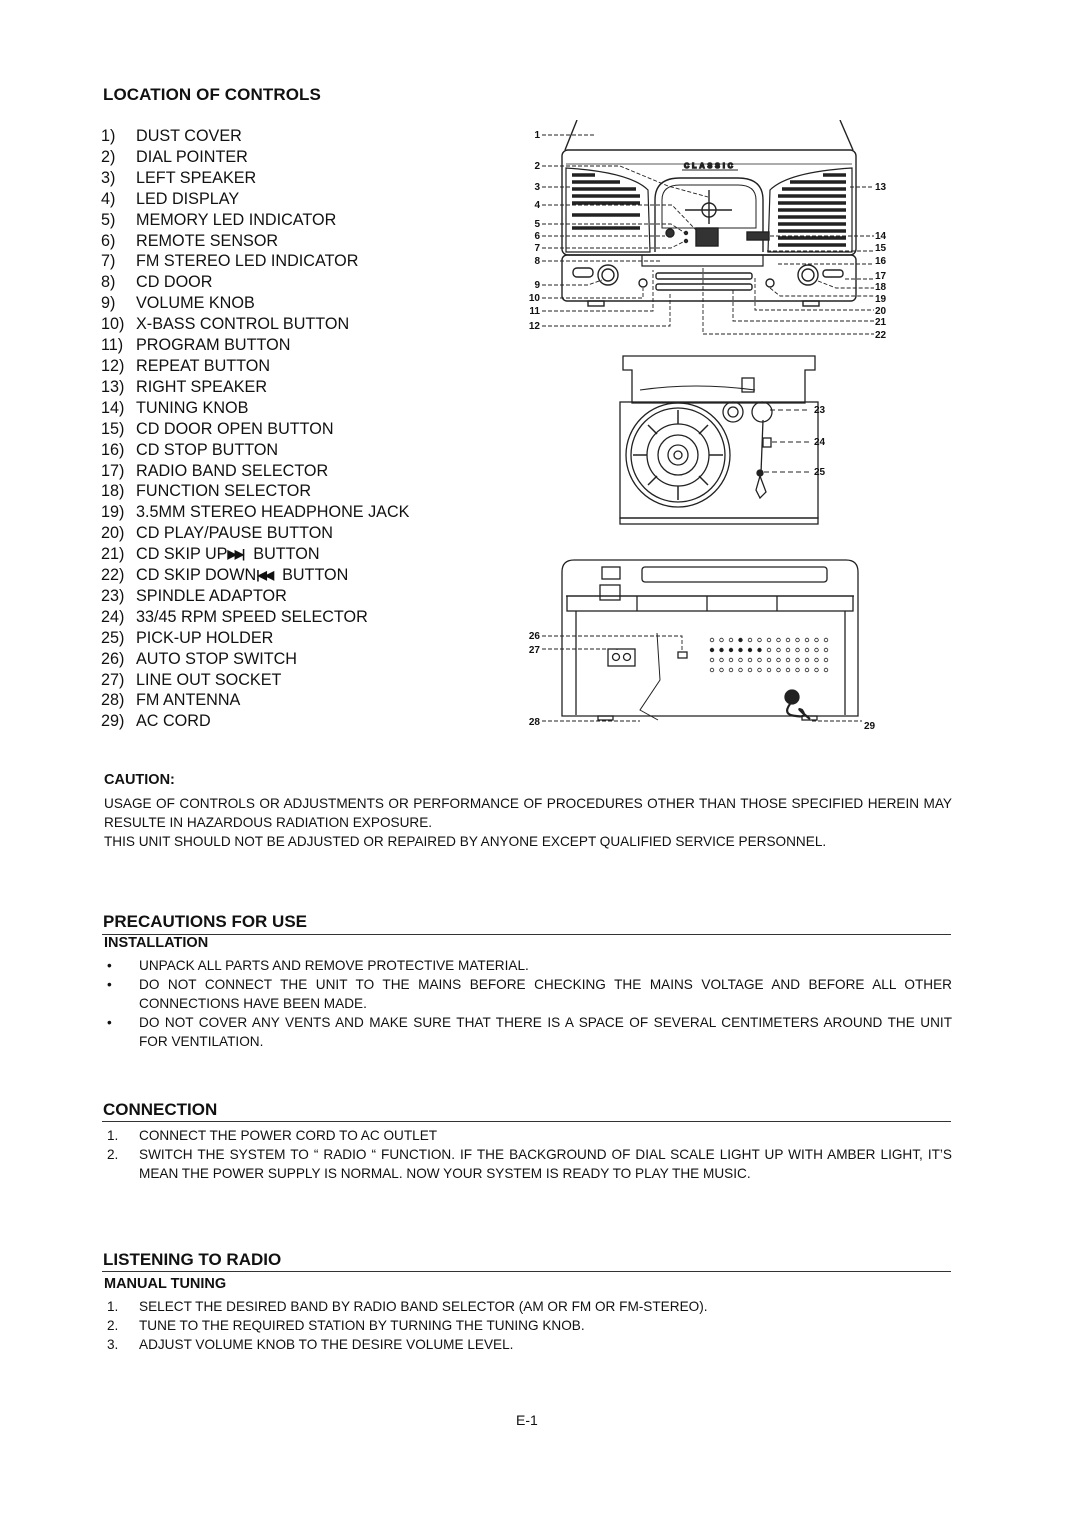 The width and height of the screenshot is (1080, 1528). I want to click on item-number: 10), so click(113, 324).